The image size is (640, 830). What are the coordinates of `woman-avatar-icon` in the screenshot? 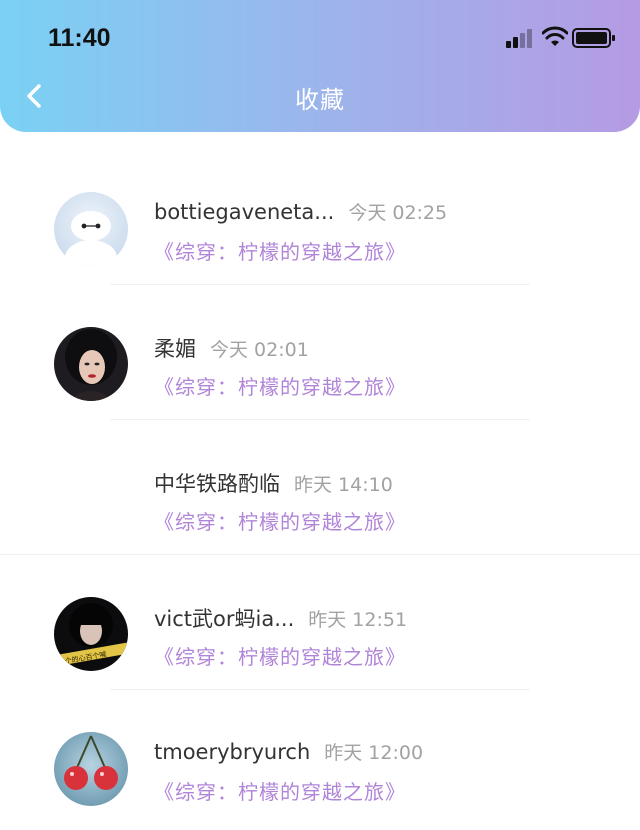 It's located at (91, 364).